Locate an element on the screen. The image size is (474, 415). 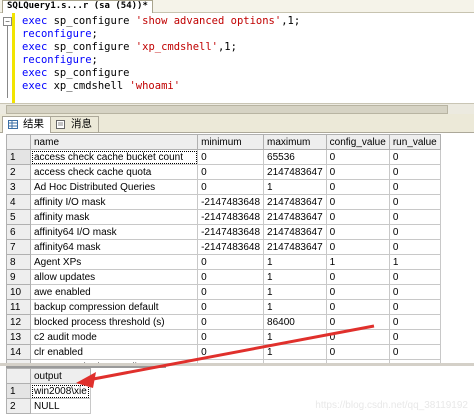
table-cell: affinity I/O mask is located at coordinates (114, 202).